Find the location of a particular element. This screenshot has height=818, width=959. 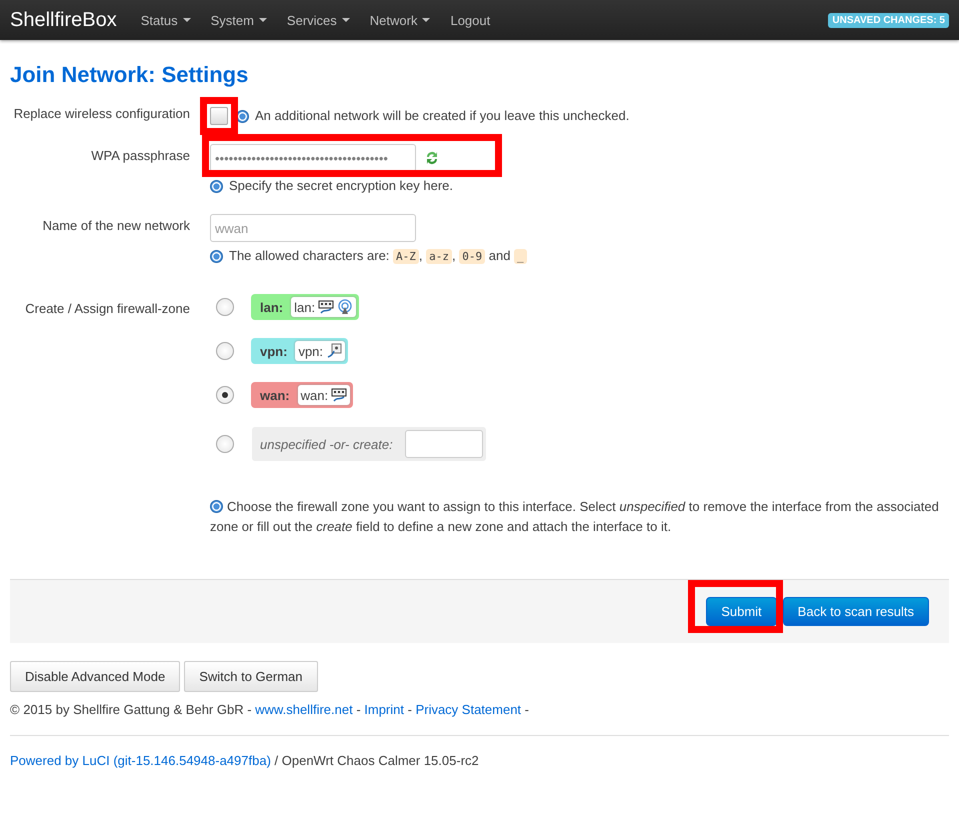

zone-name: vpn: is located at coordinates (274, 351).